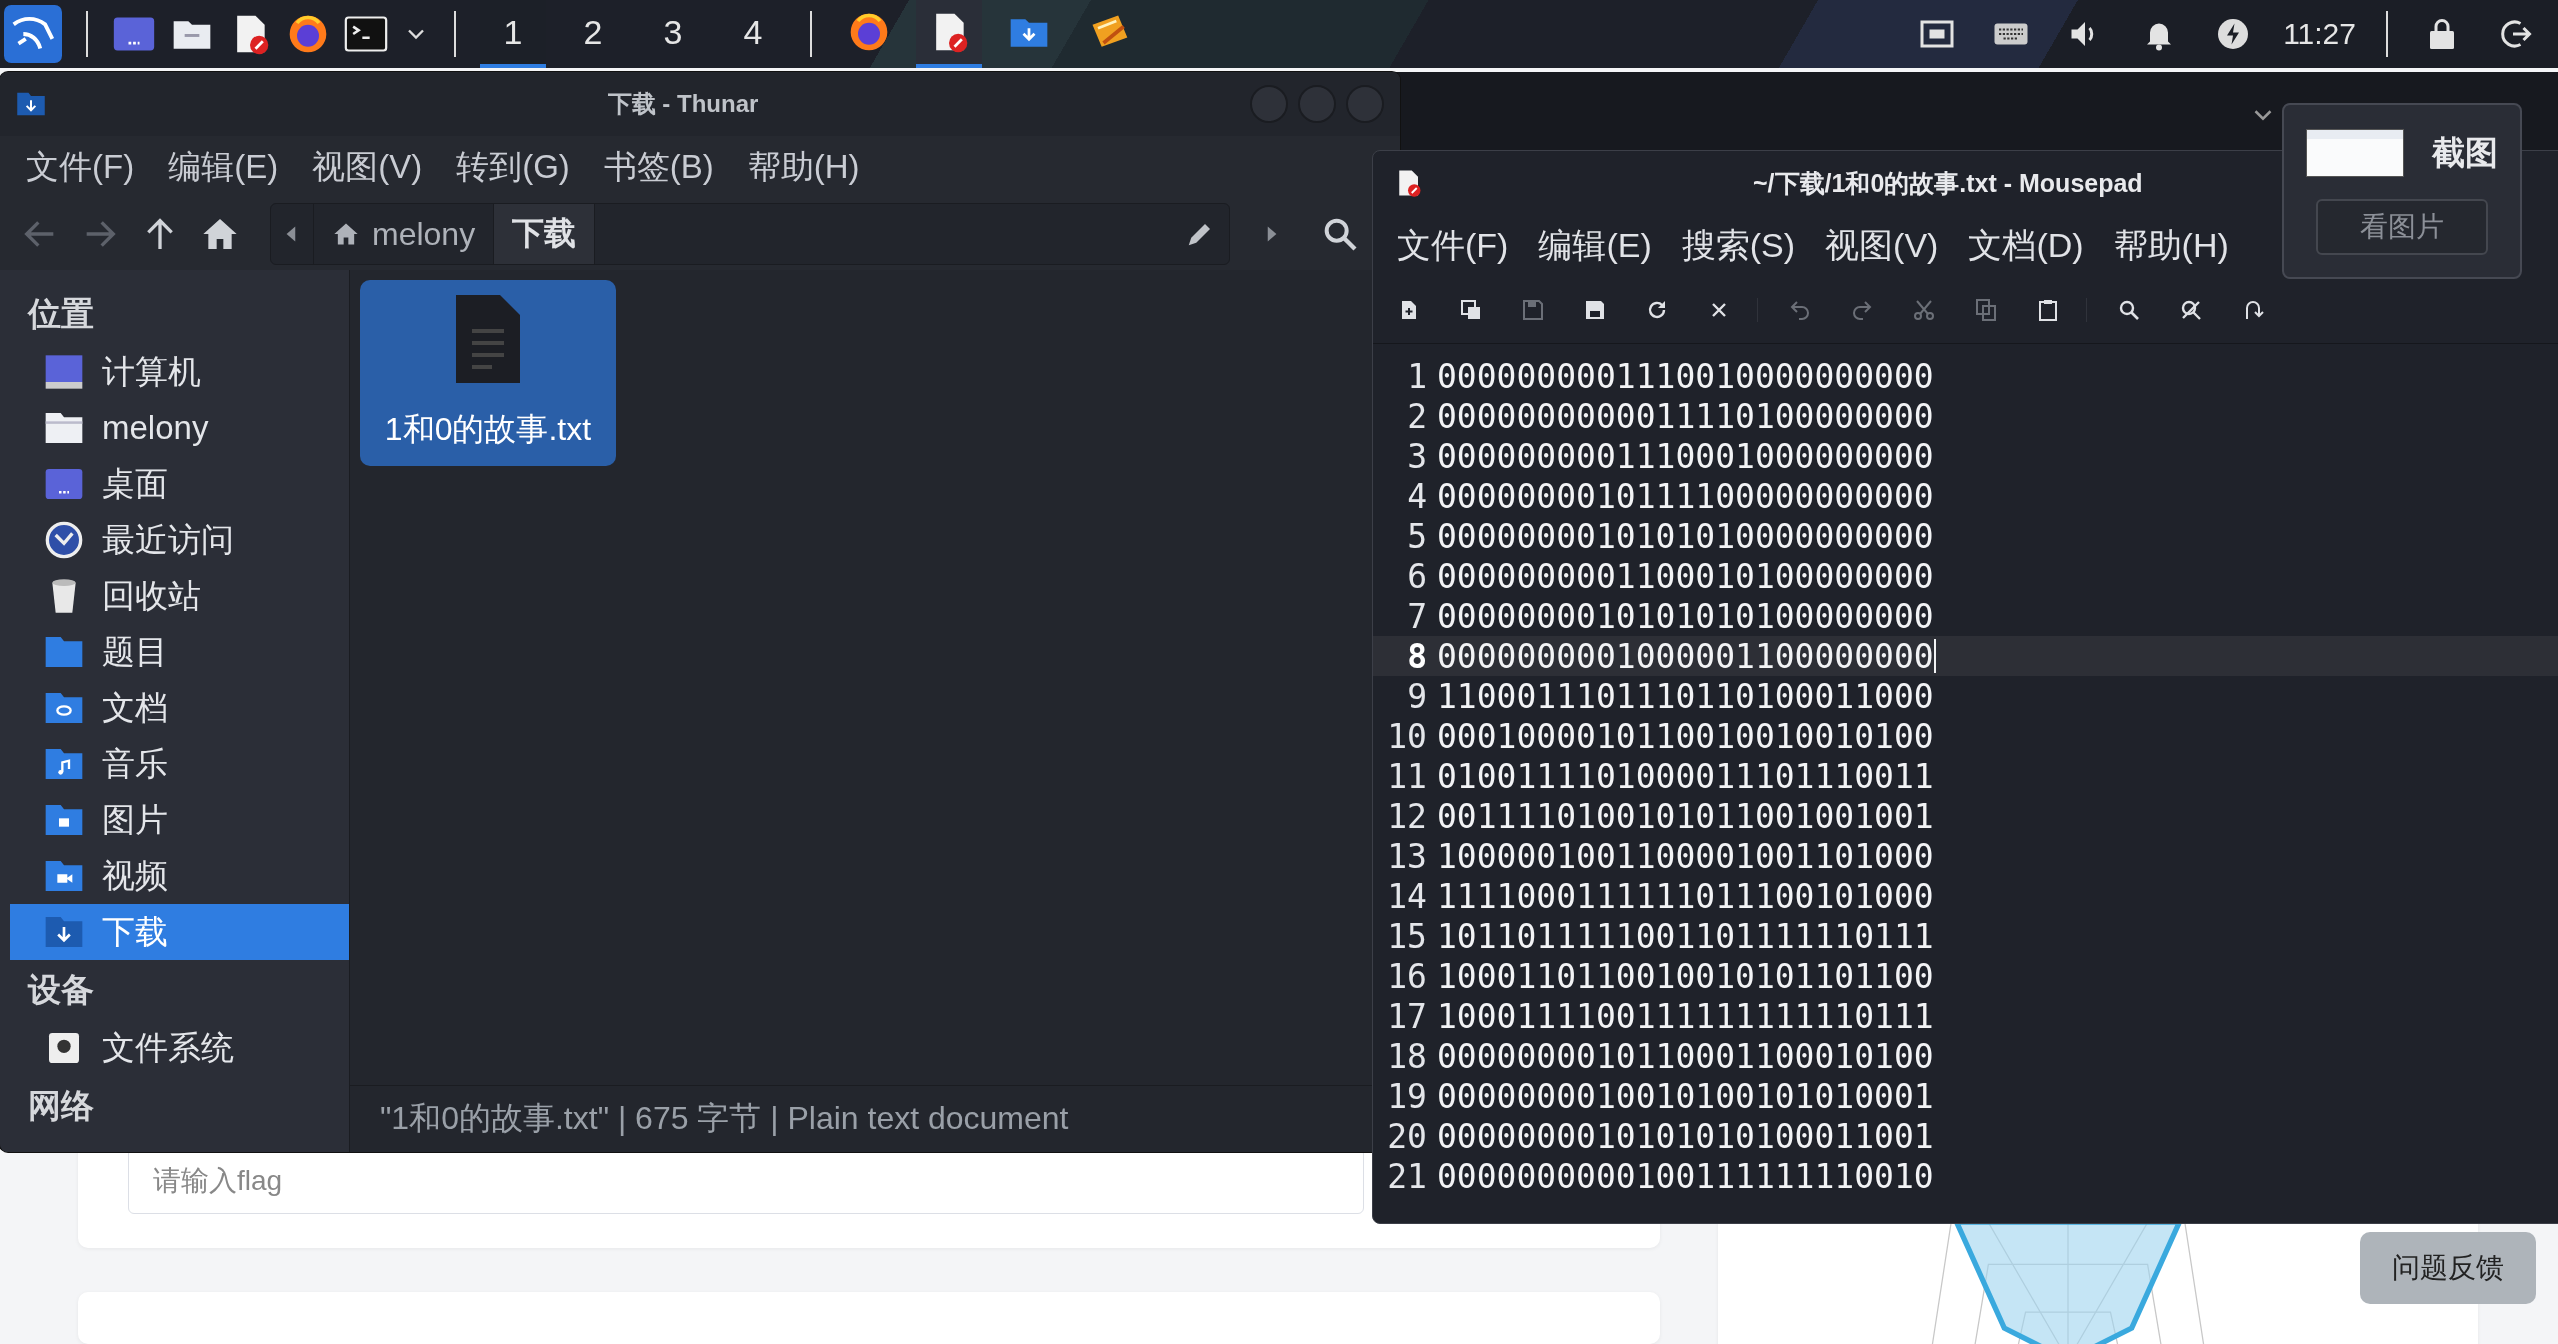  What do you see at coordinates (179, 708) in the screenshot?
I see `sidebar-item: 文档` at bounding box center [179, 708].